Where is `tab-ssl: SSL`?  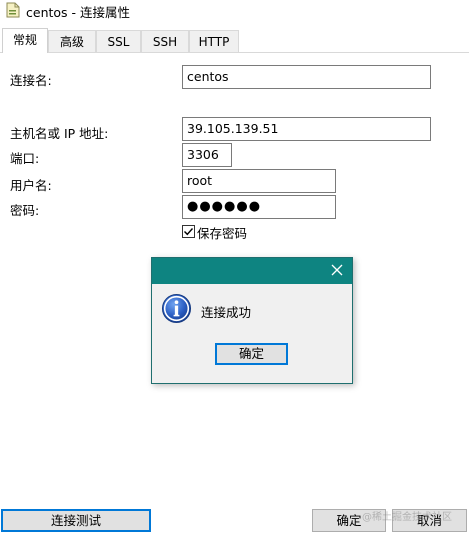
tab-ssl: SSL is located at coordinates (118, 41).